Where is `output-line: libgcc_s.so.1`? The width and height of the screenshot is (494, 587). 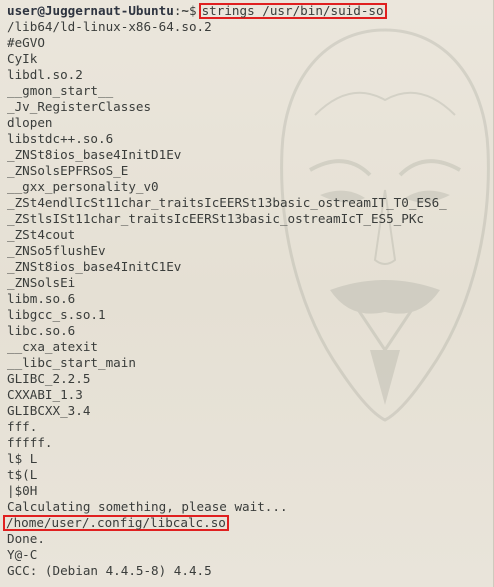 output-line: libgcc_s.so.1 is located at coordinates (56, 314).